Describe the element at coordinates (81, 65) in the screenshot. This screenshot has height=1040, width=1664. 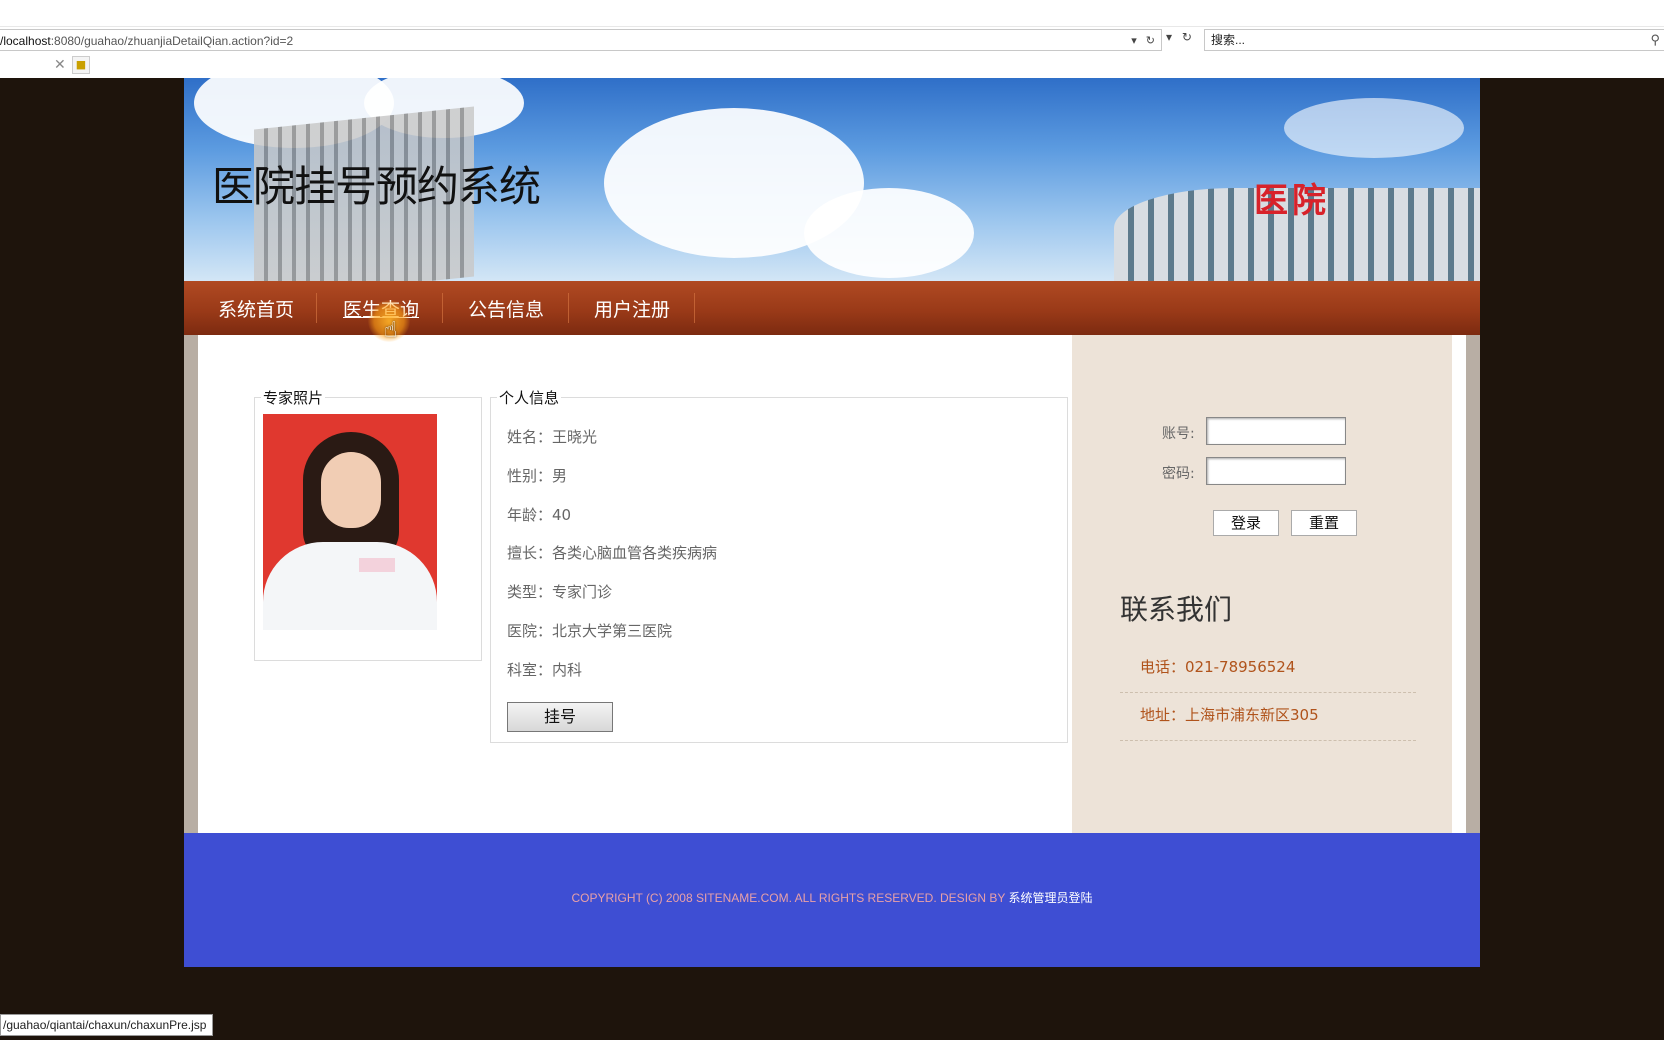
I see `new-tab-icon: ■` at that location.